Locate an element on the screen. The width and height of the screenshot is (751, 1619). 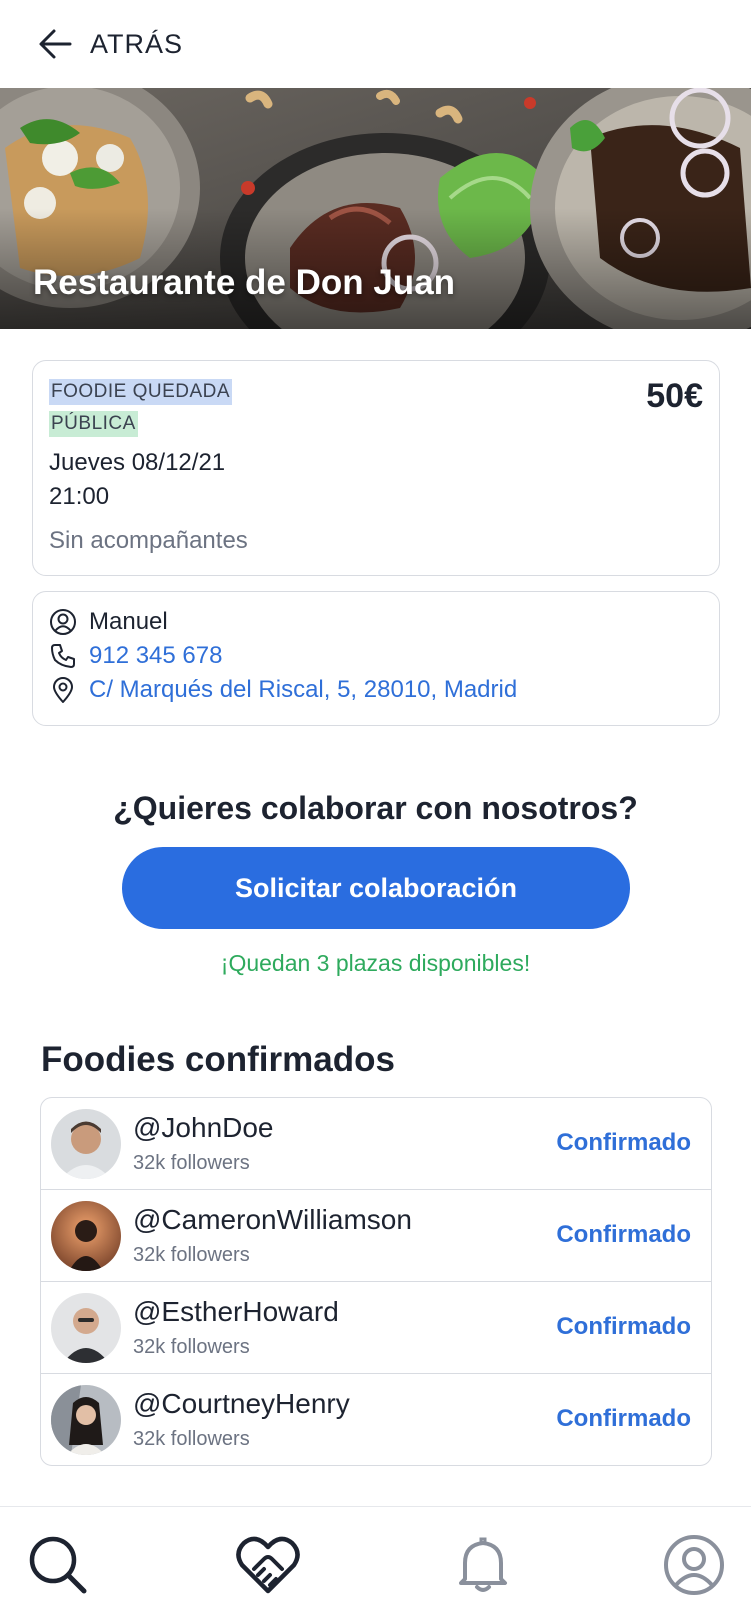
search-icon is located at coordinates (58, 1565).